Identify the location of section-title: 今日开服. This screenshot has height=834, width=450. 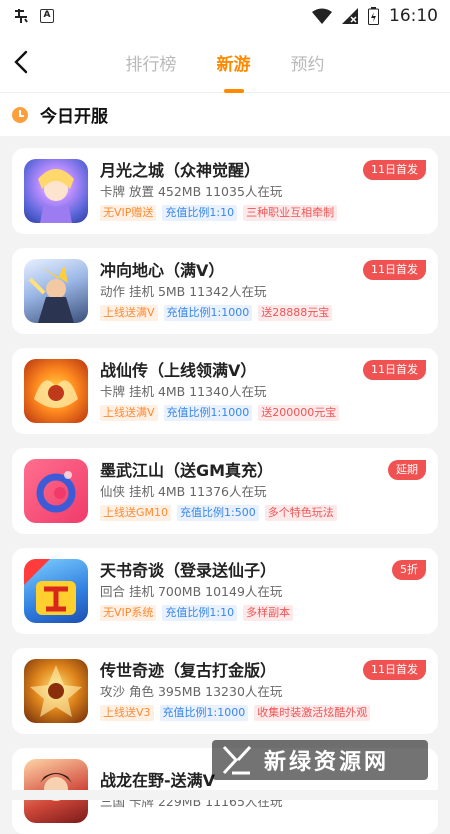
(74, 117).